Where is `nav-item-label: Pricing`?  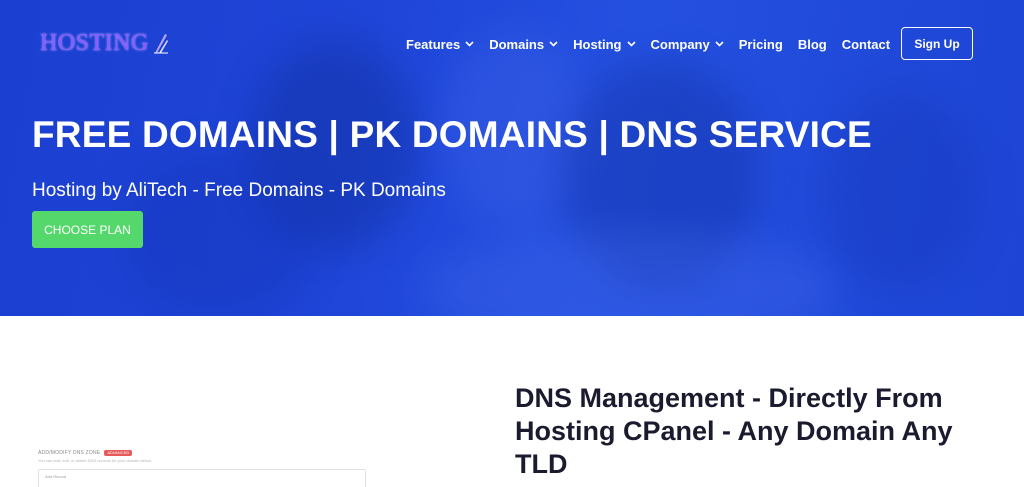 nav-item-label: Pricing is located at coordinates (760, 44).